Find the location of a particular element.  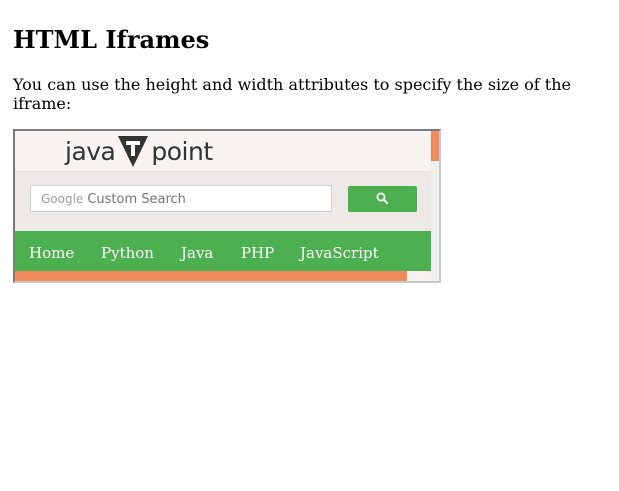

nav-item-php: PHP is located at coordinates (257, 253).